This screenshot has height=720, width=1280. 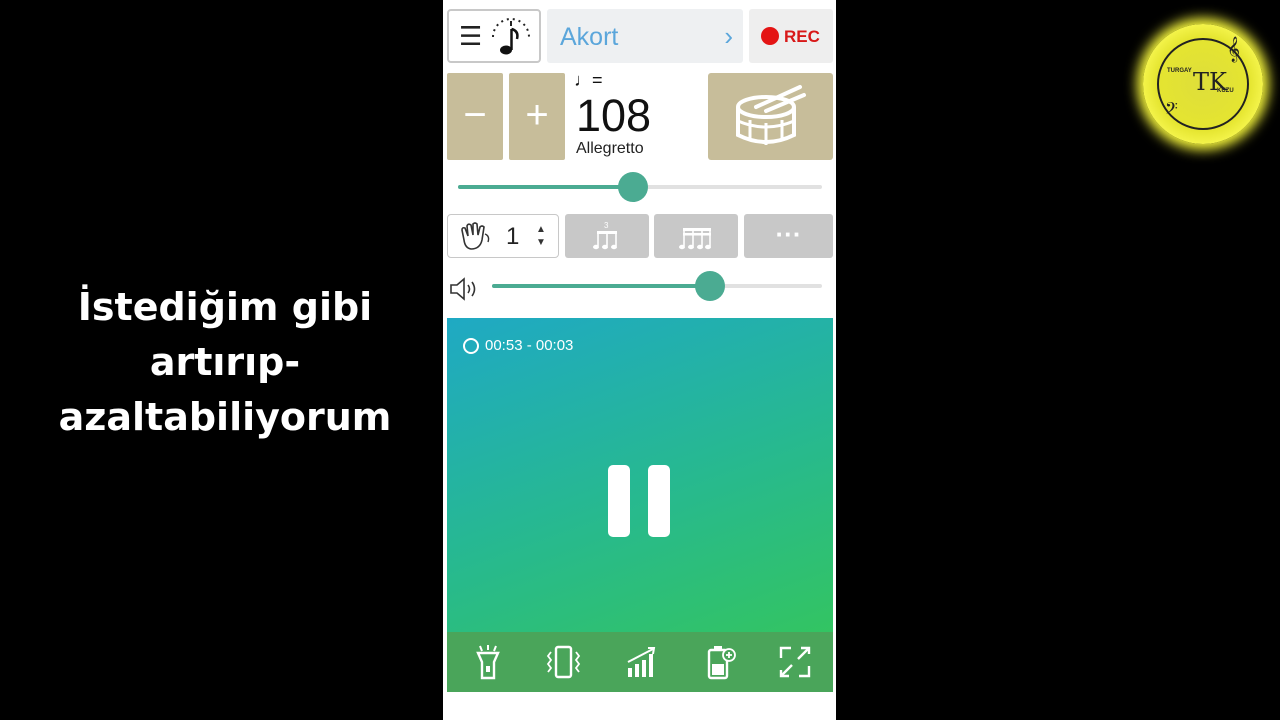 I want to click on caption-line-2: artırıp-, so click(x=225, y=362).